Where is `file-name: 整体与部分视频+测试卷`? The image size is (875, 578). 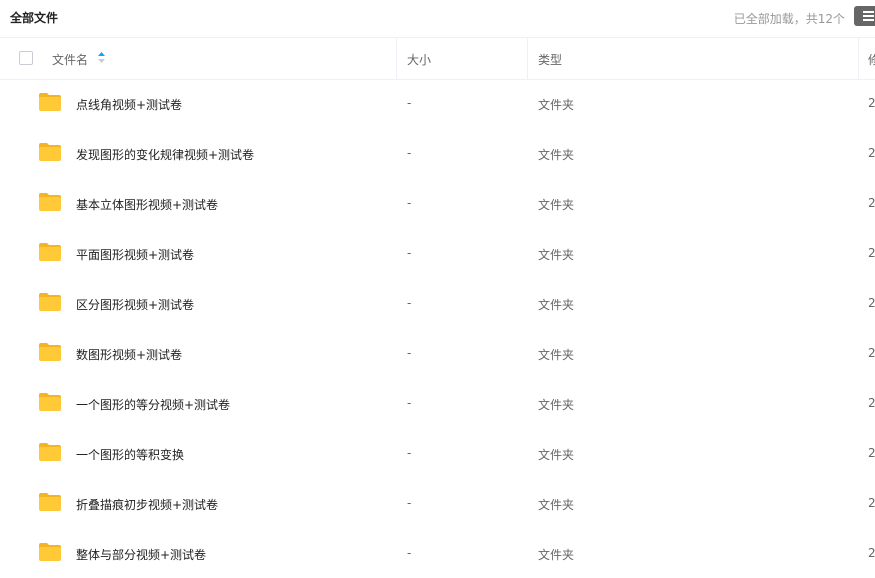
file-name: 整体与部分视频+测试卷 is located at coordinates (141, 554).